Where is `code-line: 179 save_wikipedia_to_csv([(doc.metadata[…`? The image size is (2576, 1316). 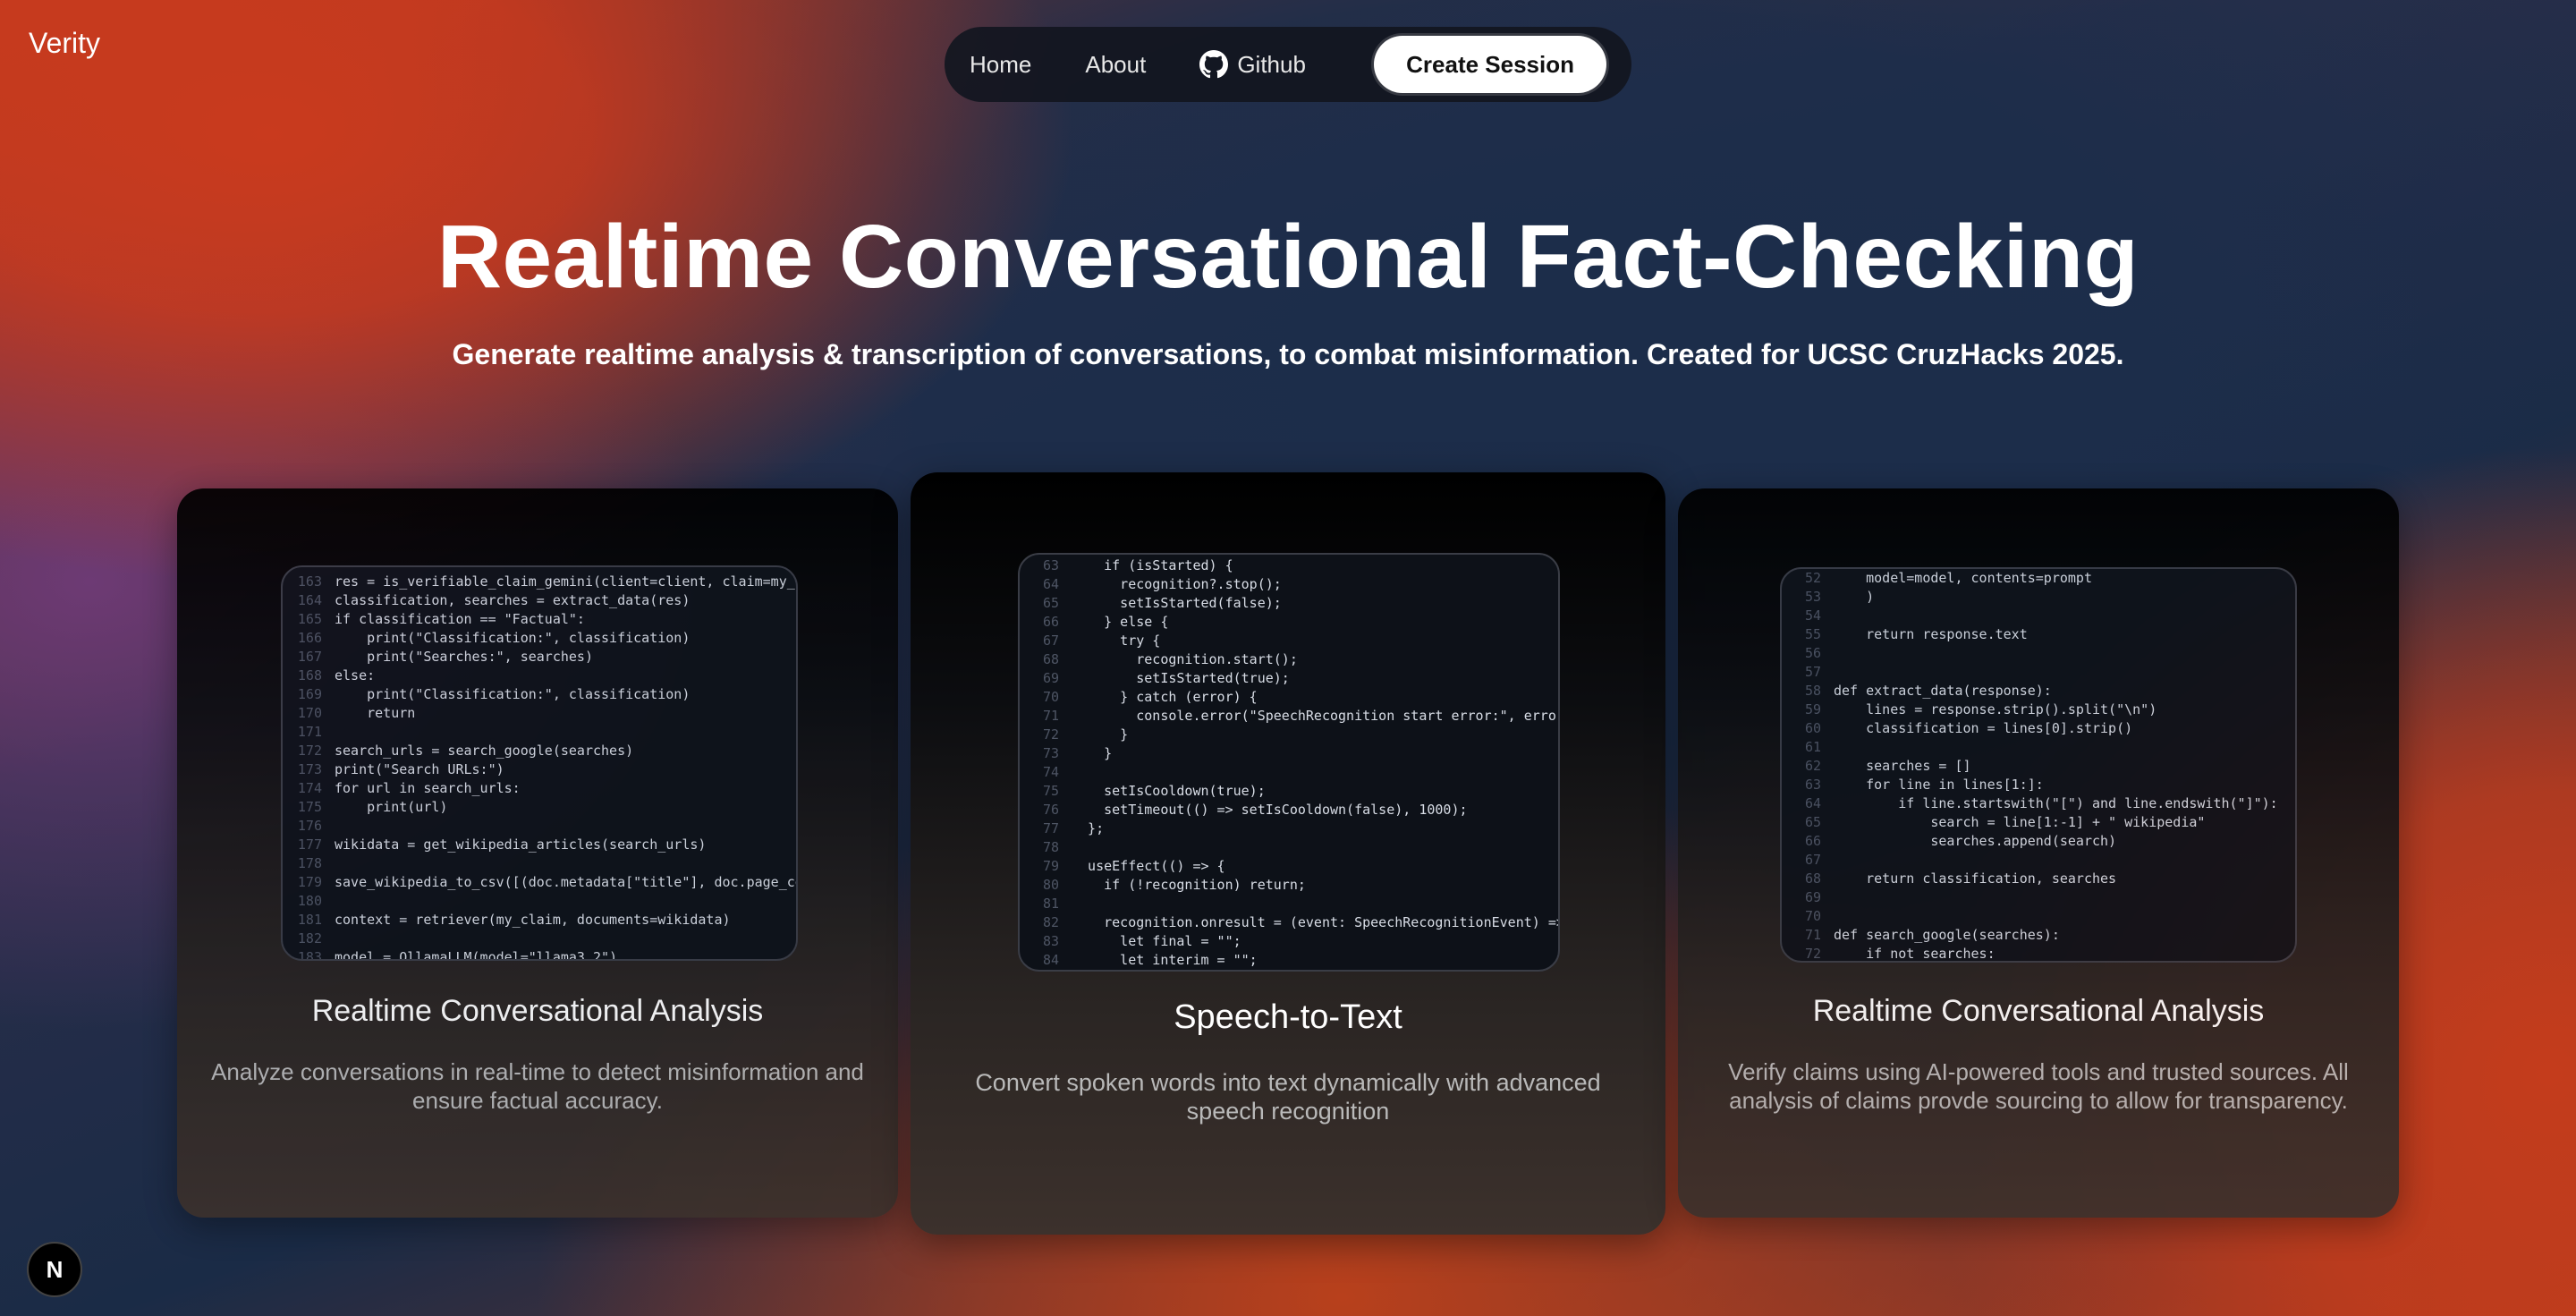
code-line: 179 save_wikipedia_to_csv([(doc.metadata[… is located at coordinates (539, 882).